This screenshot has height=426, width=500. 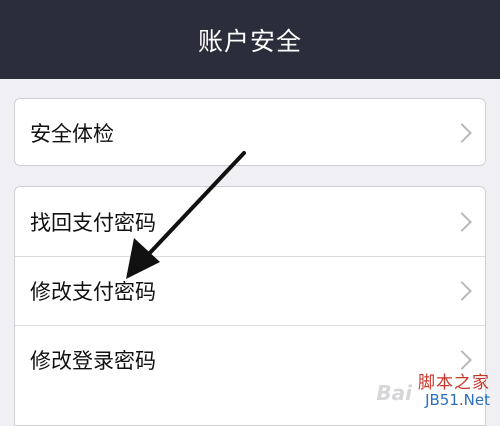 What do you see at coordinates (72, 134) in the screenshot?
I see `menu-item-label: 安全体检` at bounding box center [72, 134].